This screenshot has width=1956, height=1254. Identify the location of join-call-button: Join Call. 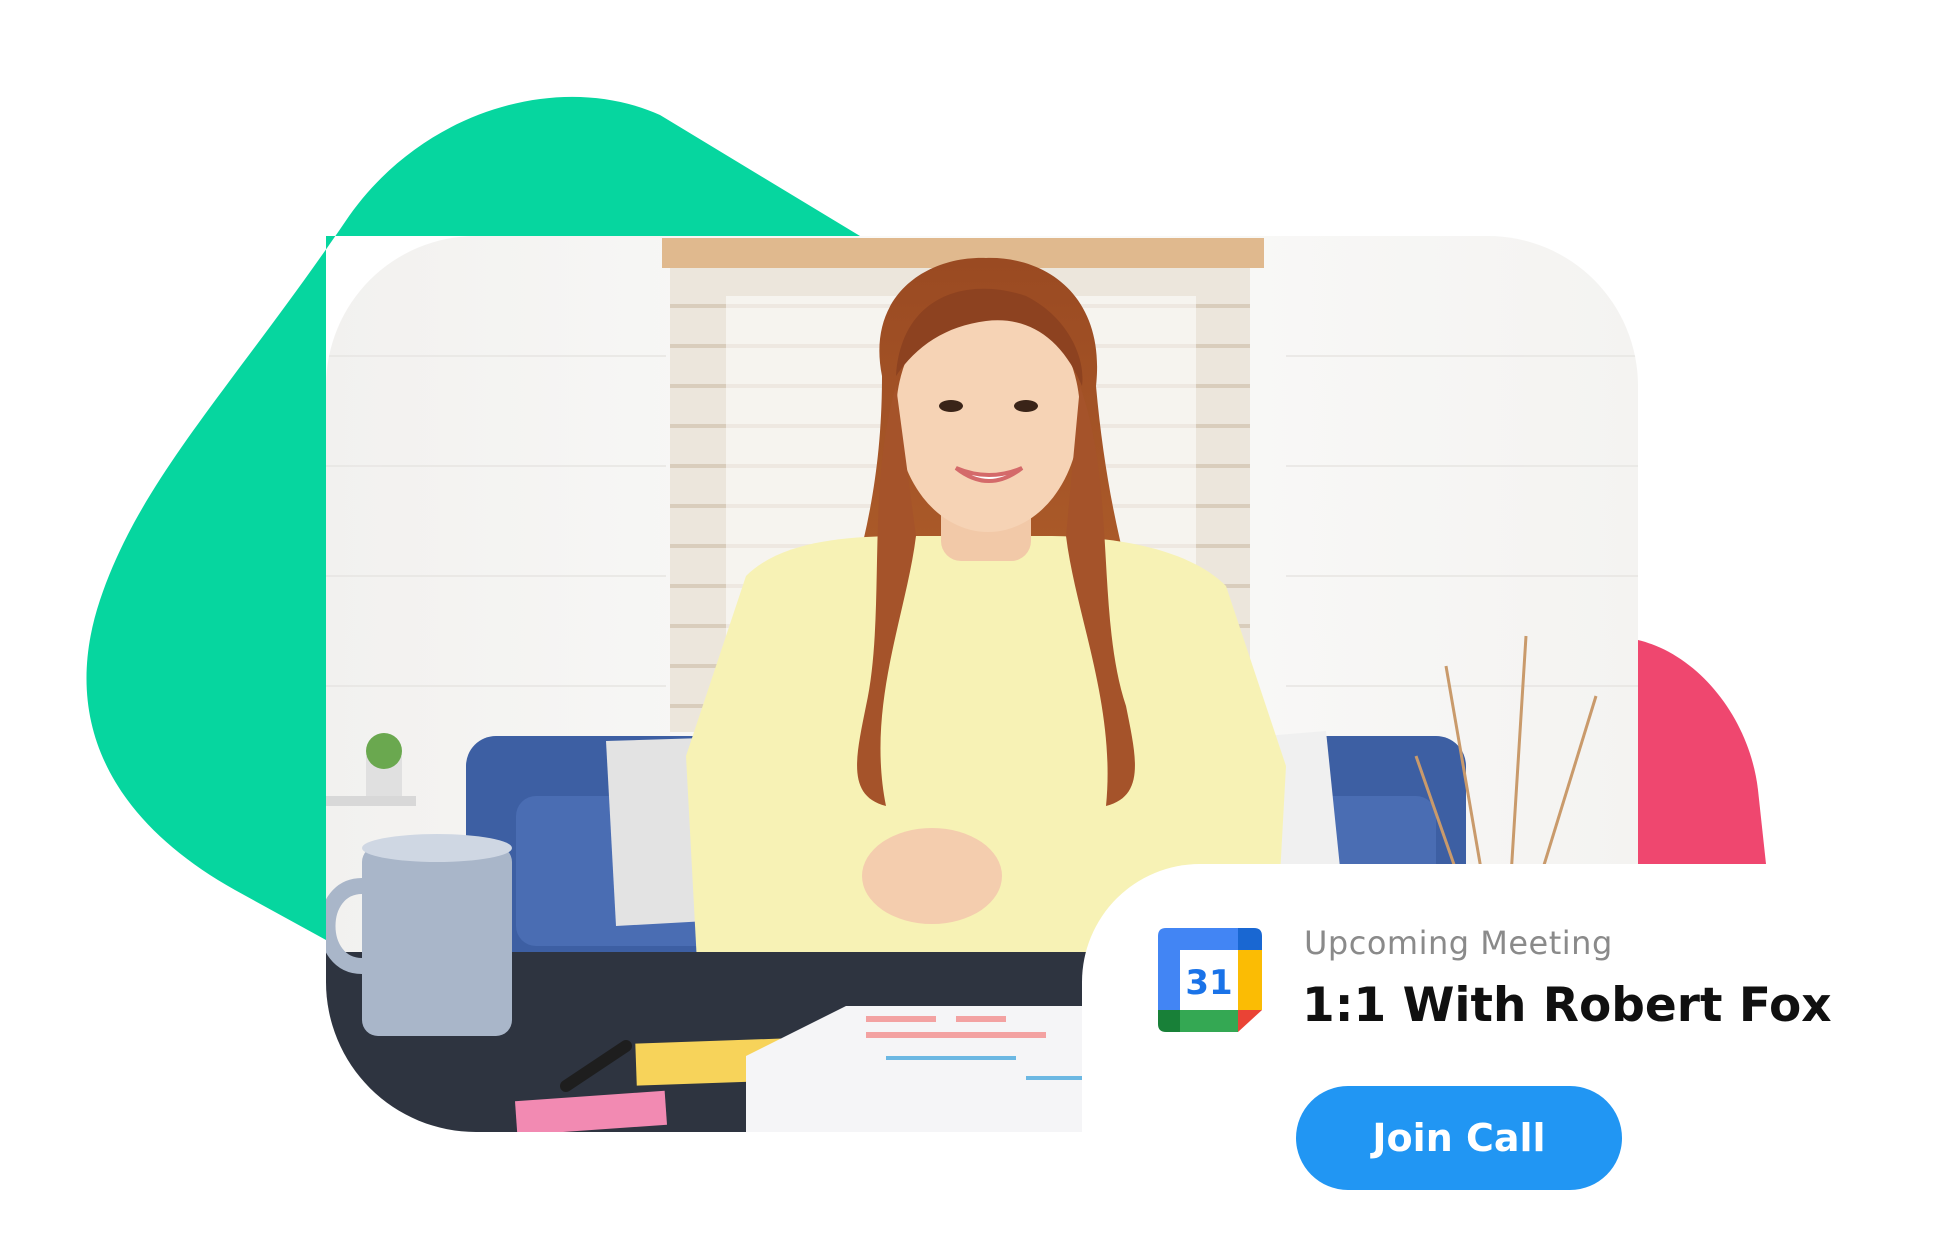
(1459, 1138).